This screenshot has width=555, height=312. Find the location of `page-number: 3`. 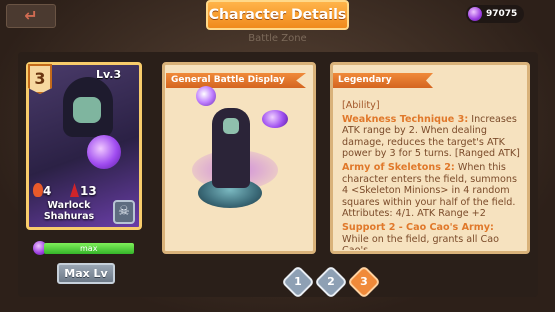

page-number: 3 is located at coordinates (364, 281).